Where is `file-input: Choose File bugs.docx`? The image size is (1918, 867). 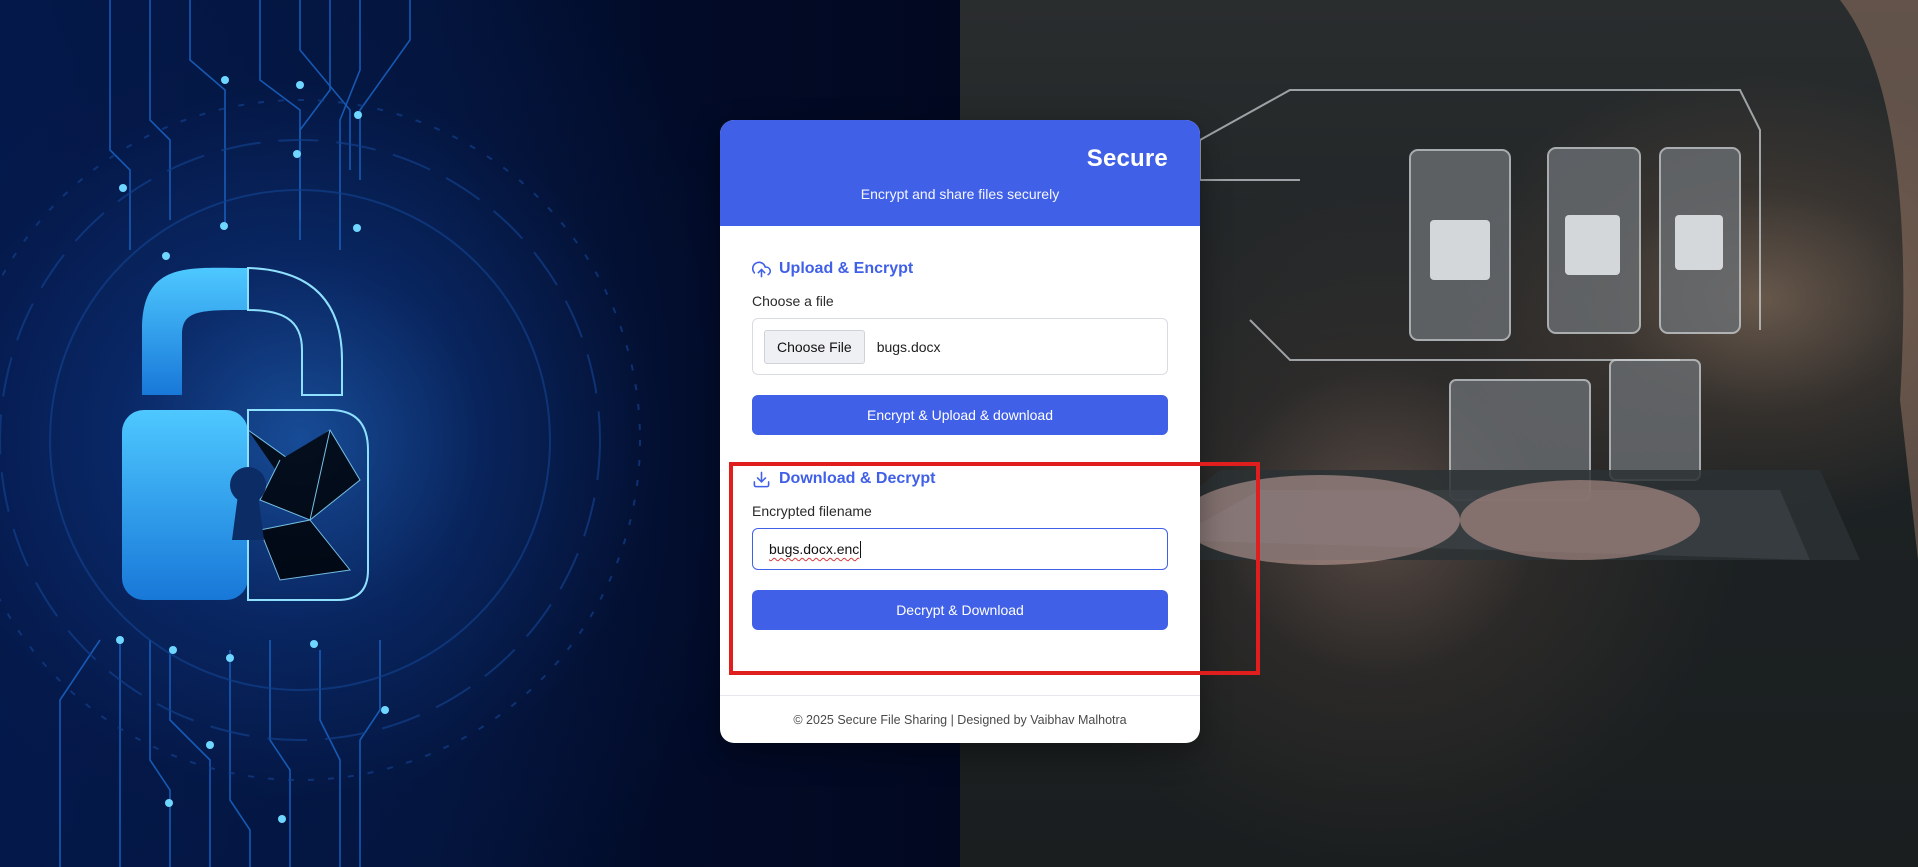 file-input: Choose File bugs.docx is located at coordinates (960, 346).